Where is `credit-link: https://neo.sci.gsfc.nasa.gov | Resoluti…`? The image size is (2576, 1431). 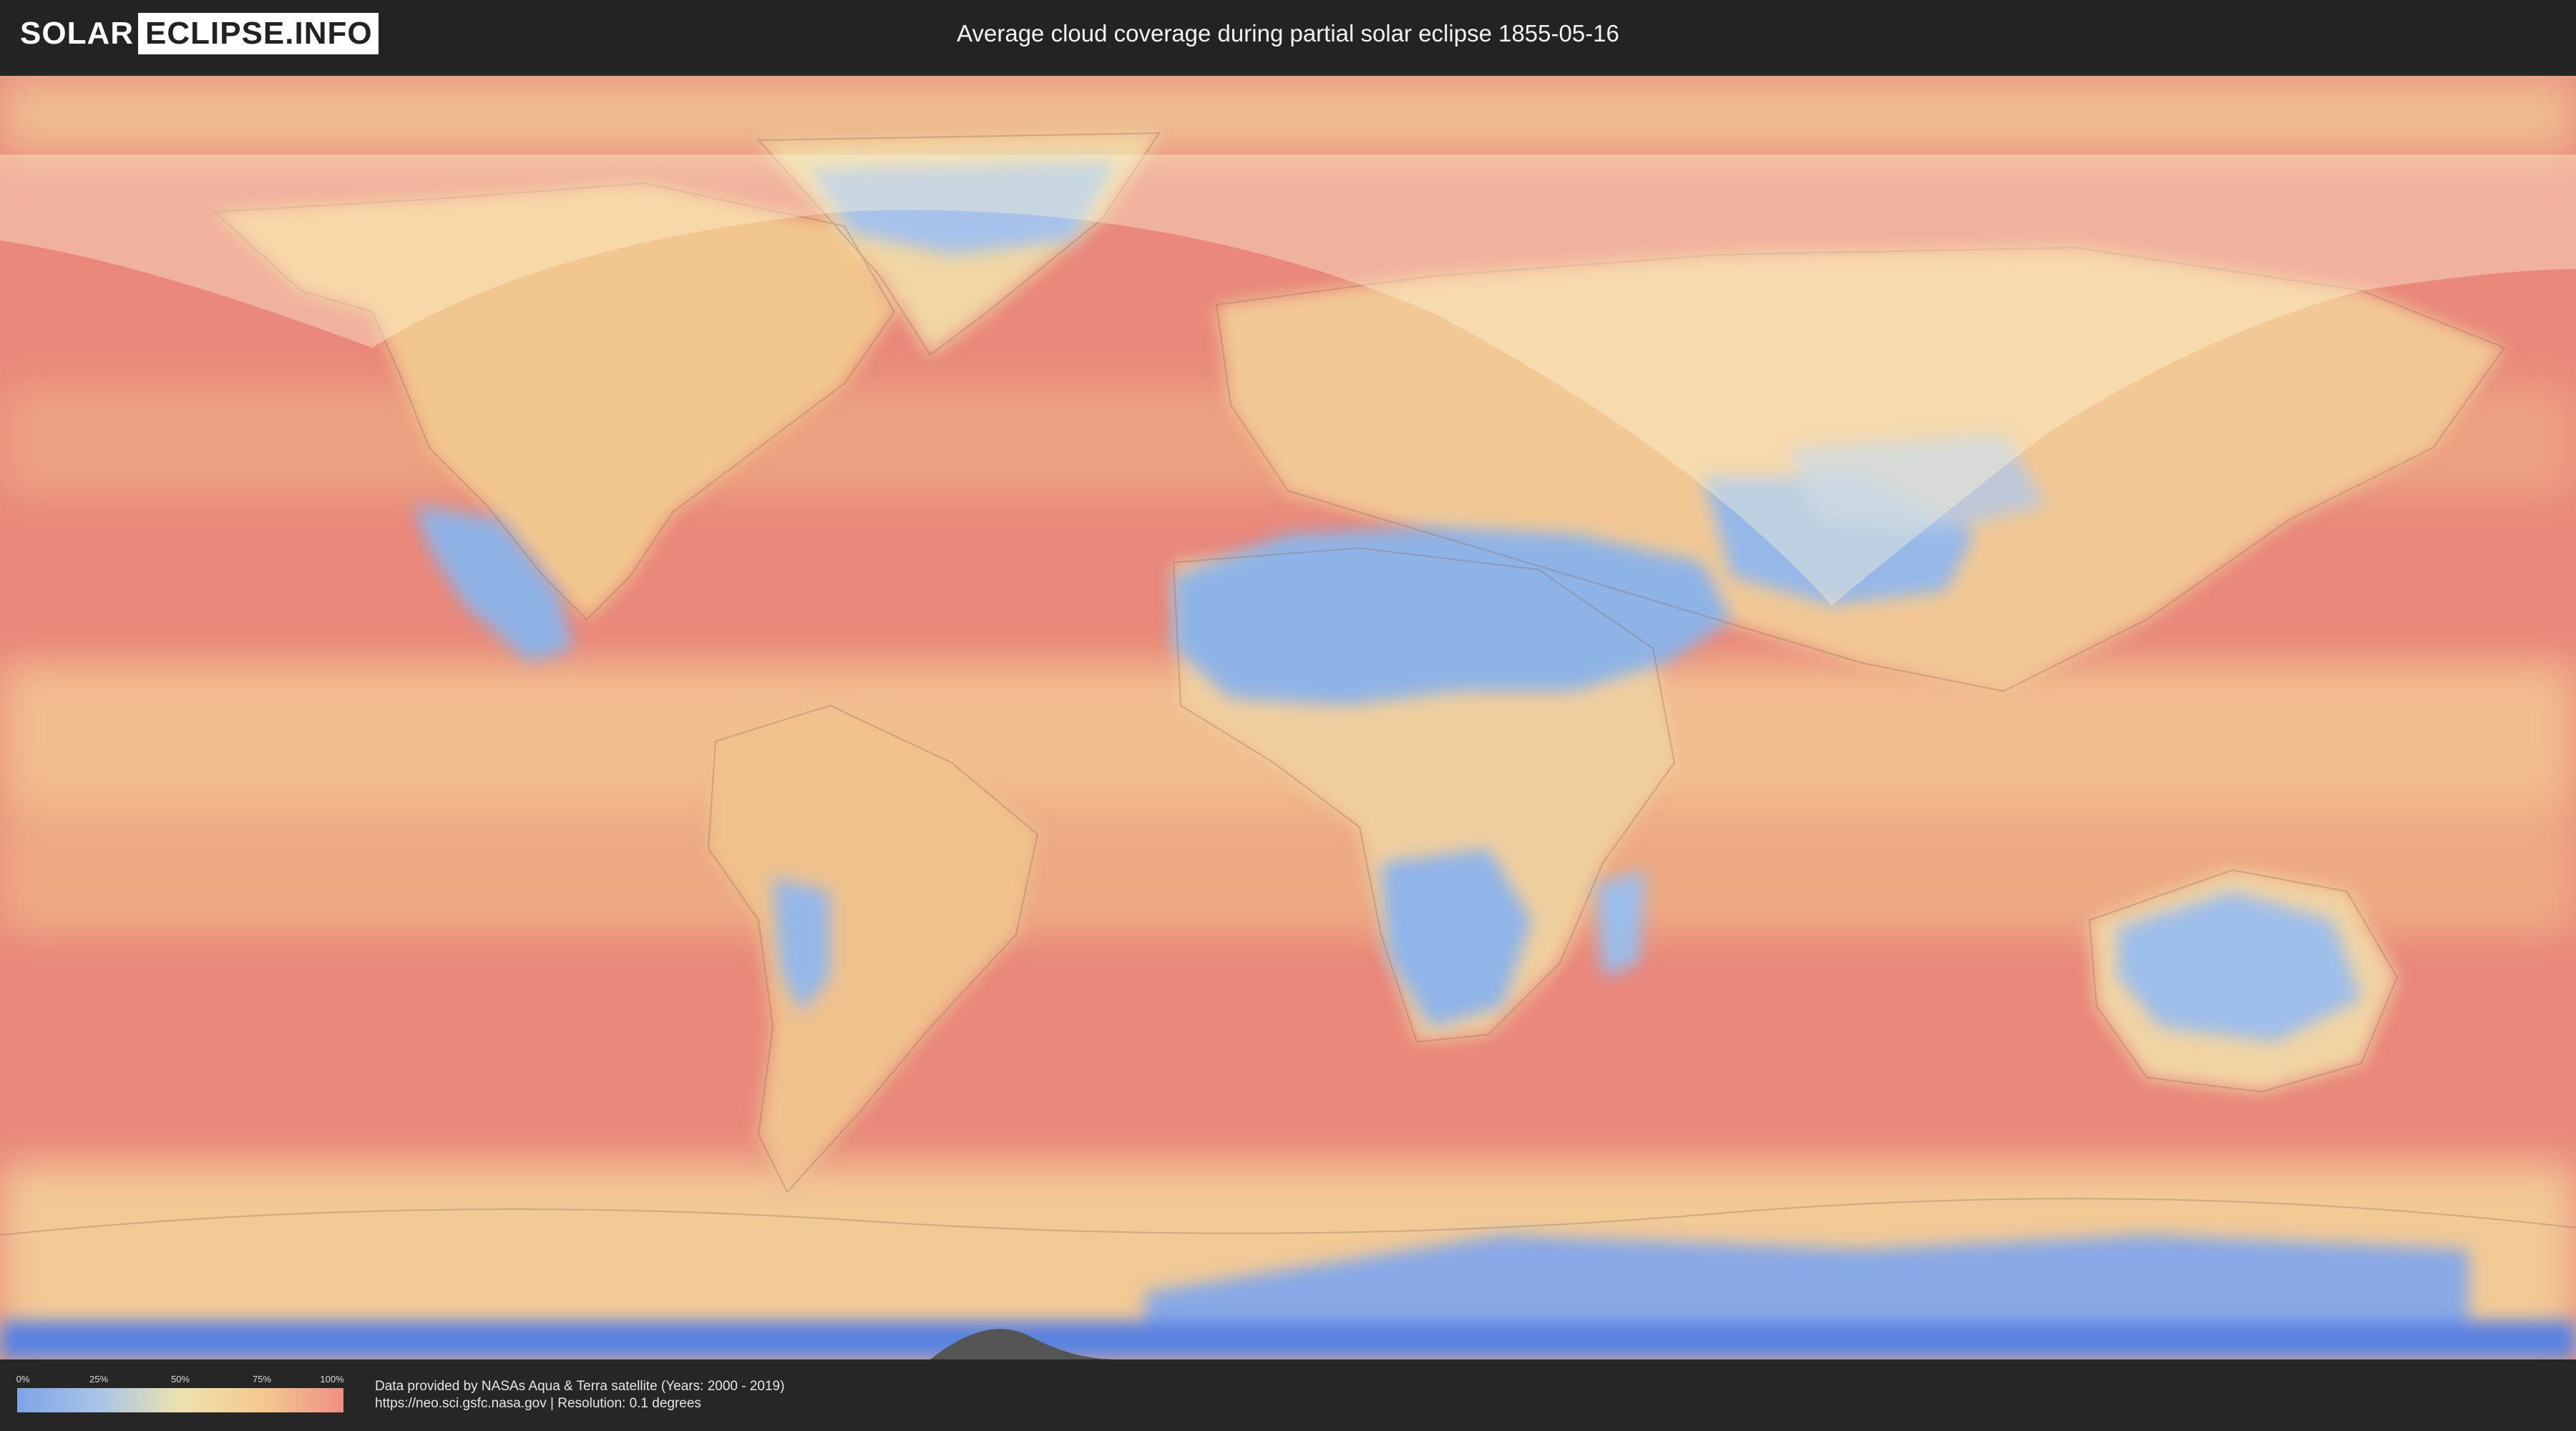
credit-link: https://neo.sci.gsfc.nasa.gov | Resoluti… is located at coordinates (579, 1404).